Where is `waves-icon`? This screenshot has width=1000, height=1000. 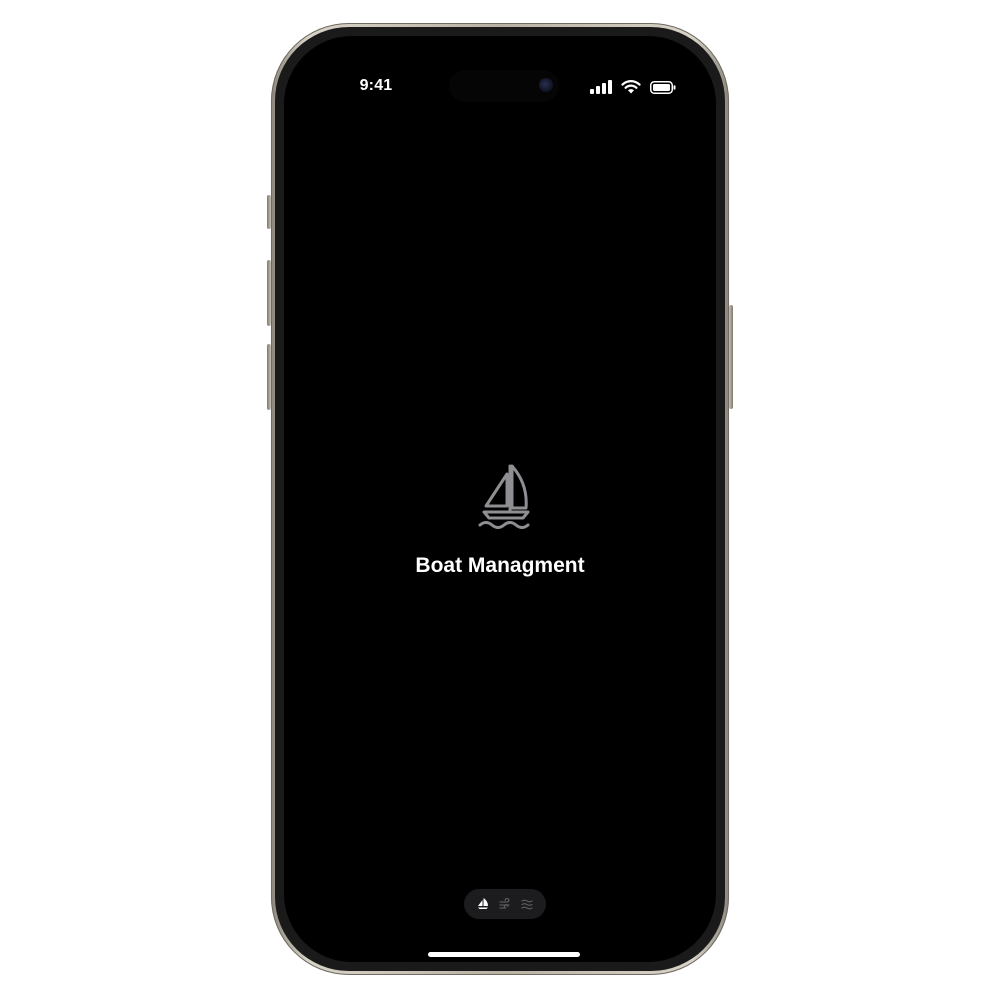
waves-icon is located at coordinates (527, 904).